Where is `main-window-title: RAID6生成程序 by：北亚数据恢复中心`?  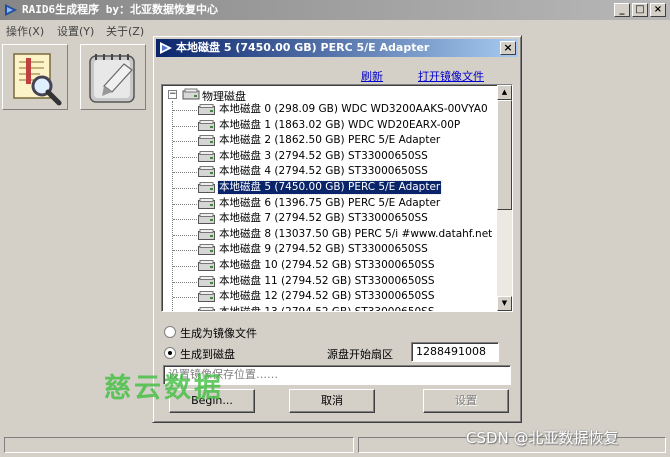 main-window-title: RAID6生成程序 by：北亚数据恢复中心 is located at coordinates (120, 9).